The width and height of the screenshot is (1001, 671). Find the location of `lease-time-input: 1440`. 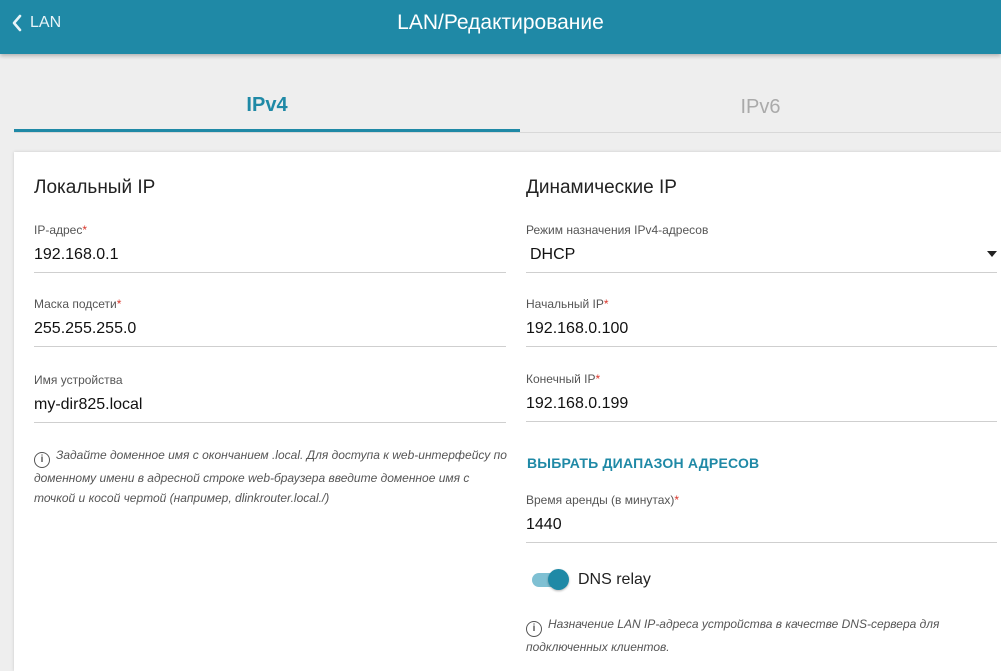

lease-time-input: 1440 is located at coordinates (761, 529).